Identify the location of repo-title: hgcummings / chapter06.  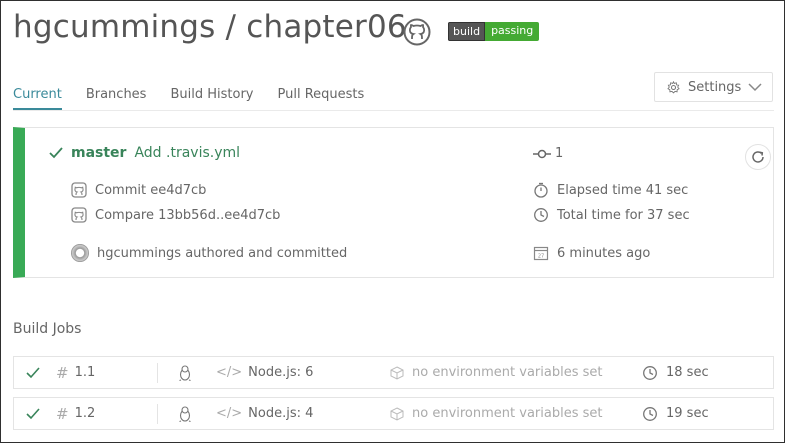
(210, 27).